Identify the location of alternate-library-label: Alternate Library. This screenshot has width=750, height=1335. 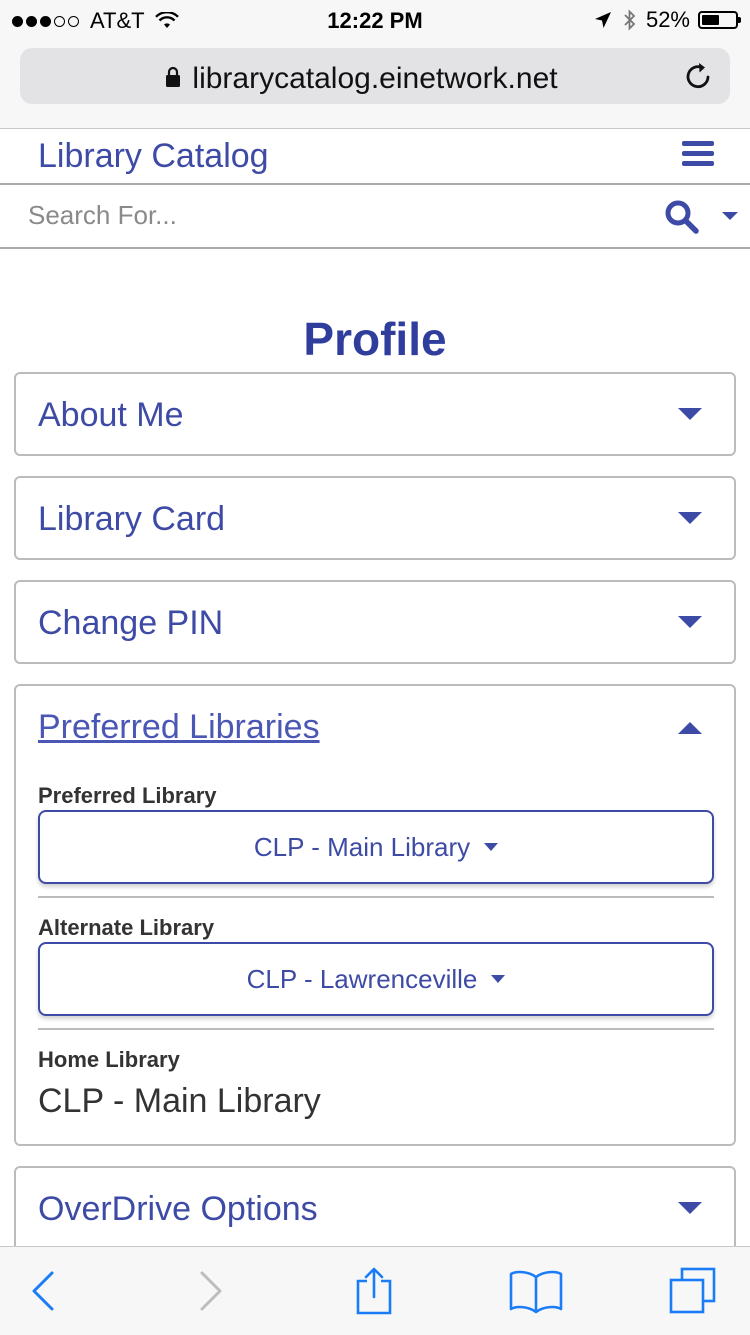
(126, 927).